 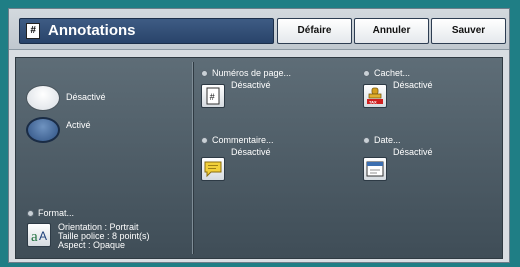 What do you see at coordinates (391, 31) in the screenshot?
I see `cancel-button: Annuler` at bounding box center [391, 31].